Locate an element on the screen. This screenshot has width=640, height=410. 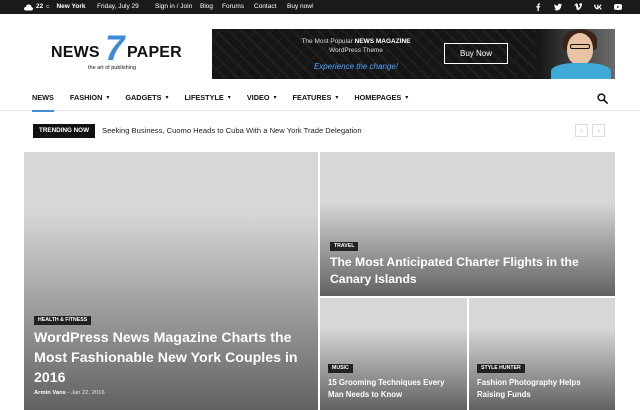
nav-item-gadgets: GADGETS ▾ is located at coordinates (146, 98).